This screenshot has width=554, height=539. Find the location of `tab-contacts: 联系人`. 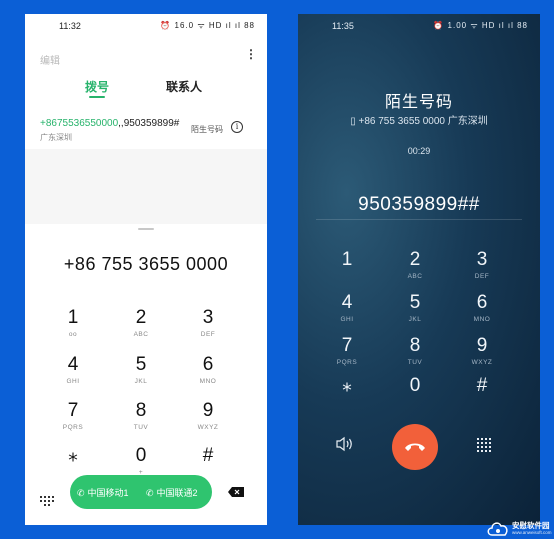

tab-contacts: 联系人 is located at coordinates (184, 86).